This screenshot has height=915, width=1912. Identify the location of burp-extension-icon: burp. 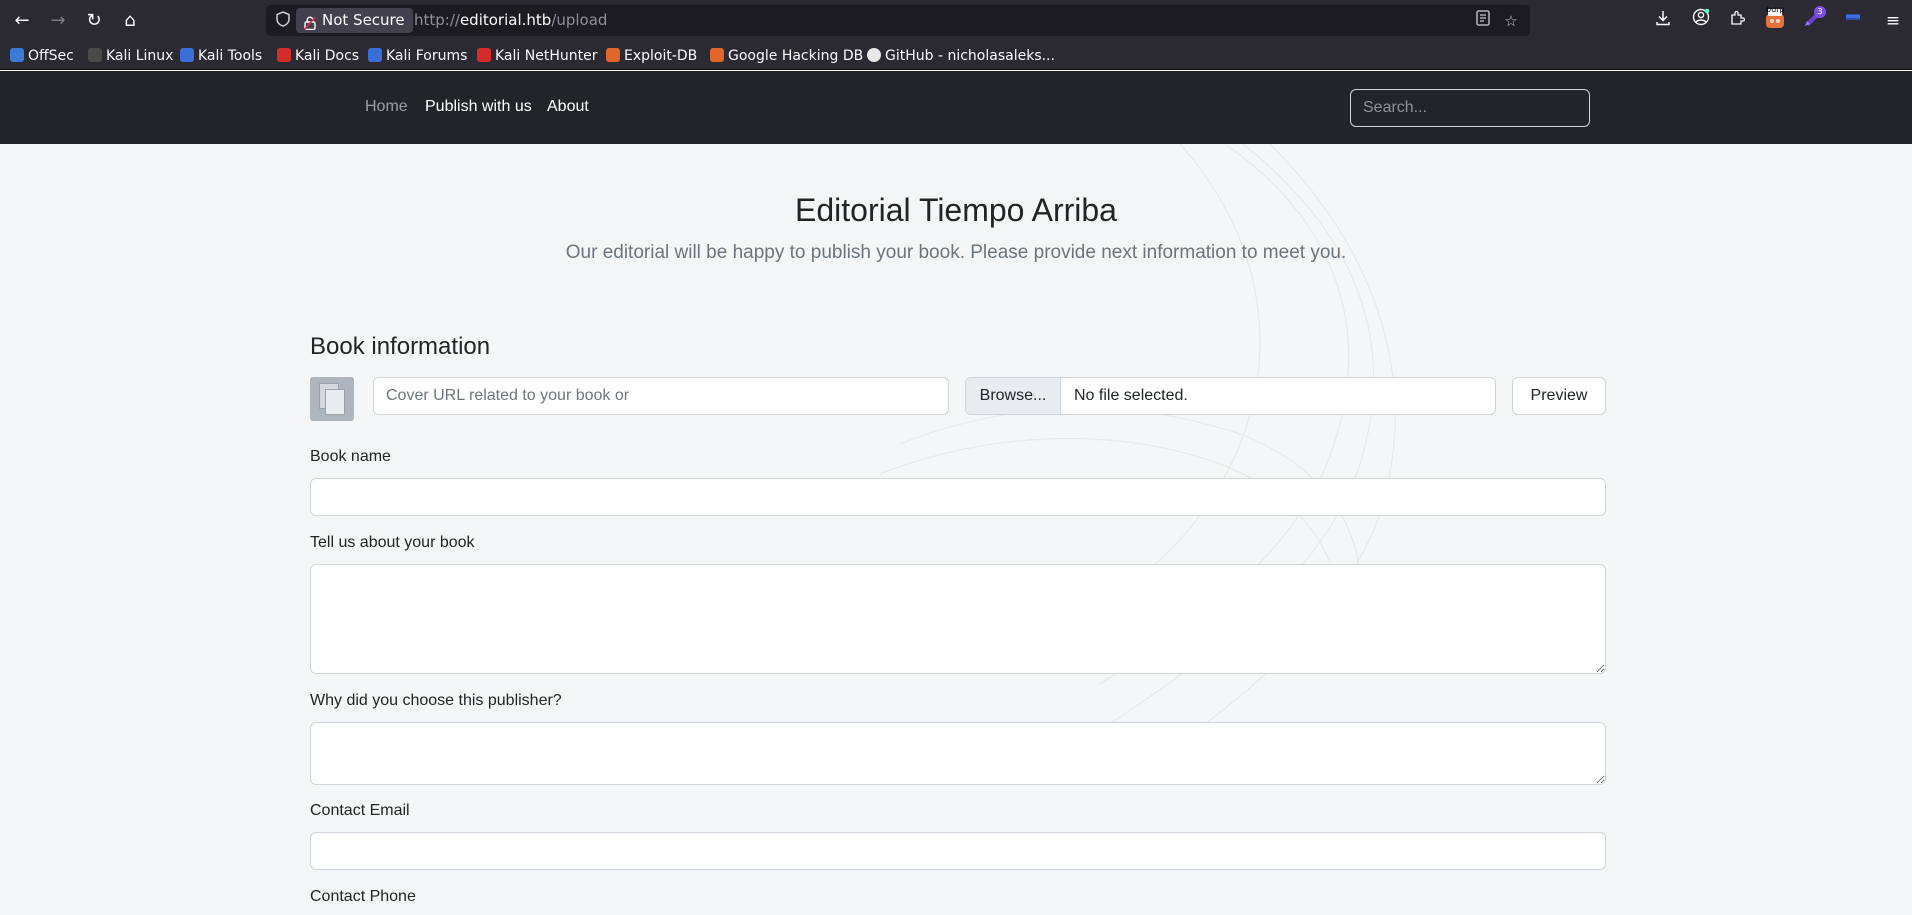
(1775, 19).